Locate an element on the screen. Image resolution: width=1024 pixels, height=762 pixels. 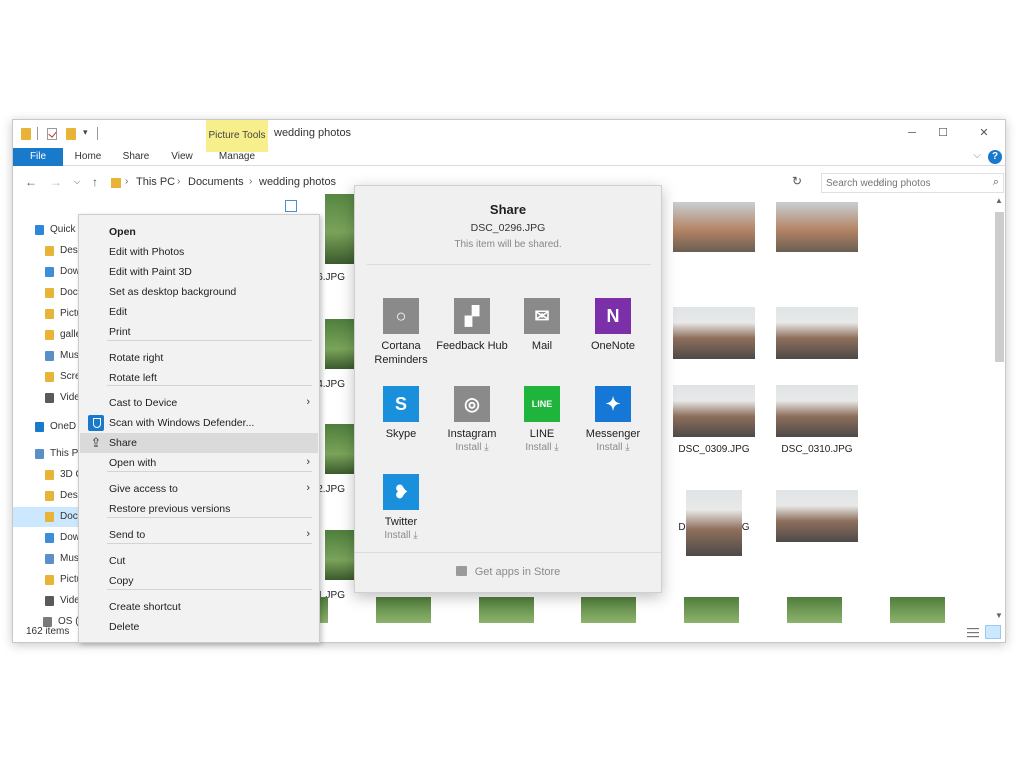
share-app-line: LINE LINE Install ⤓ is located at coordinates (542, 426).